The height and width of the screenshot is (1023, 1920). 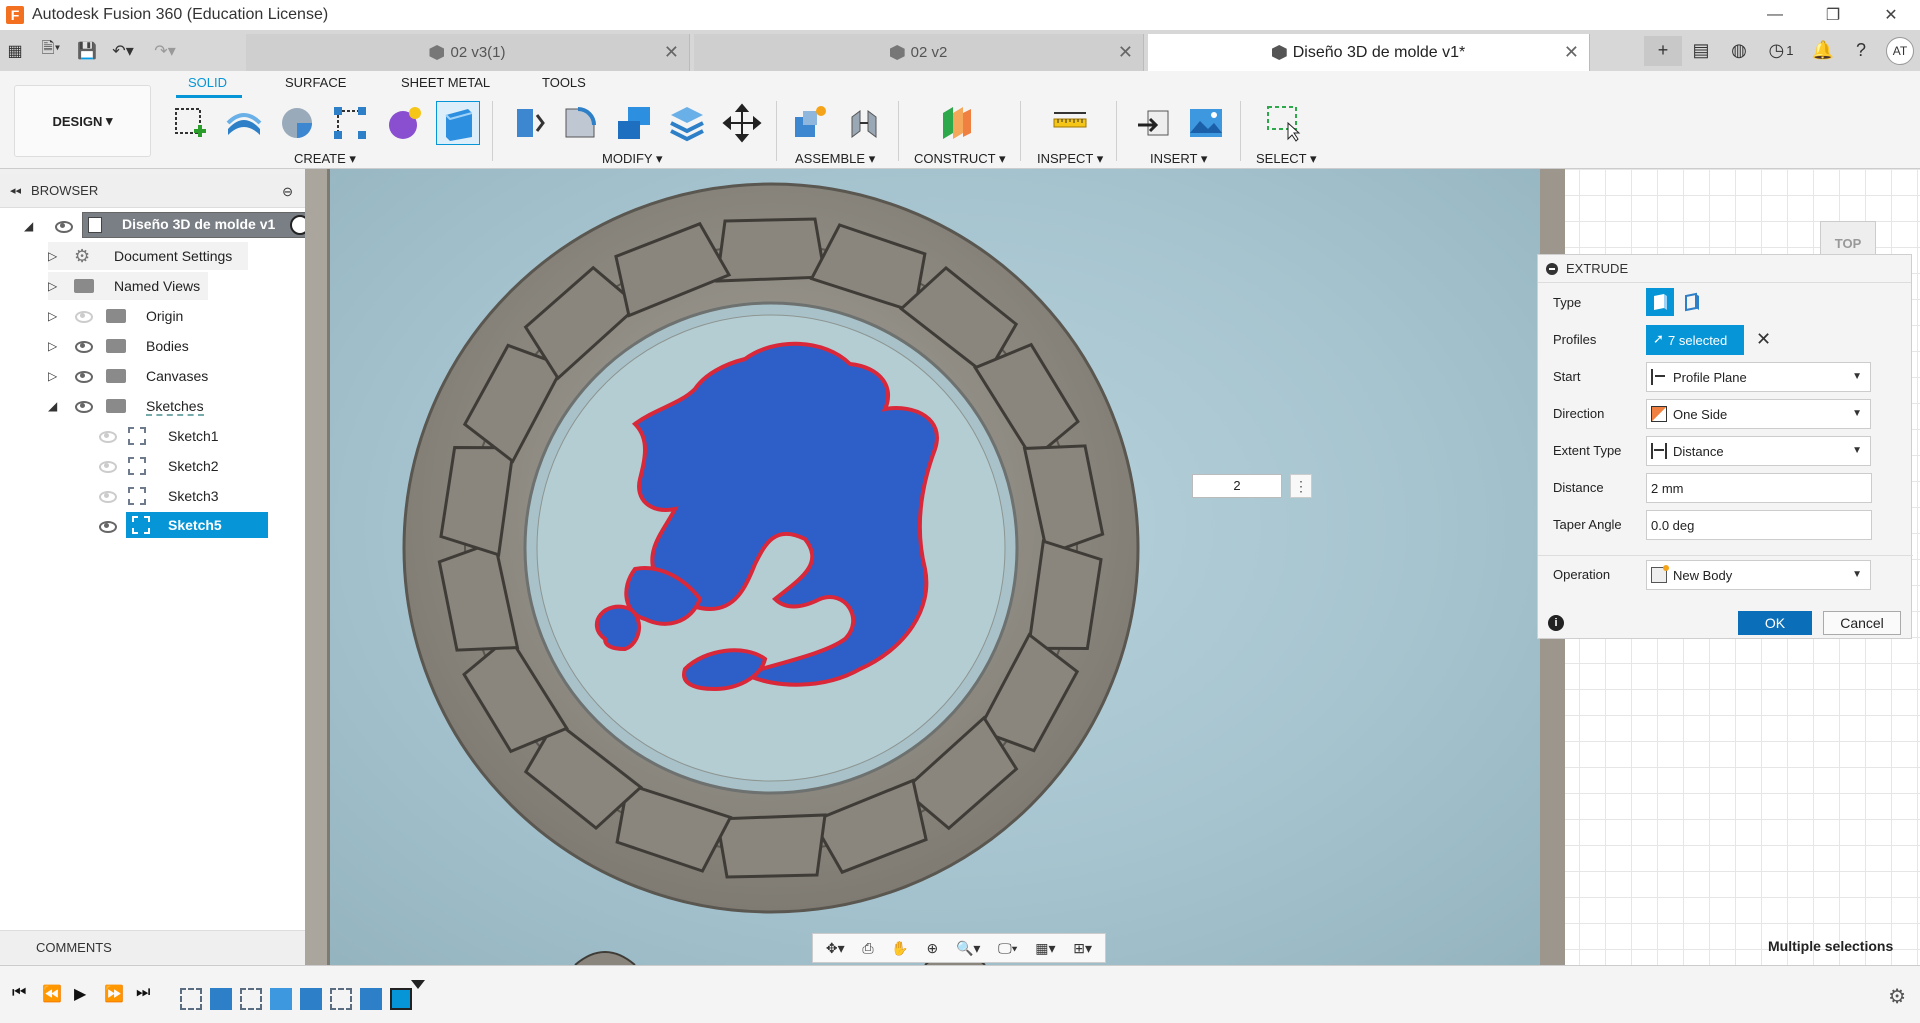 What do you see at coordinates (15, 190) in the screenshot?
I see `collapse-browser-icon: ◂◂` at bounding box center [15, 190].